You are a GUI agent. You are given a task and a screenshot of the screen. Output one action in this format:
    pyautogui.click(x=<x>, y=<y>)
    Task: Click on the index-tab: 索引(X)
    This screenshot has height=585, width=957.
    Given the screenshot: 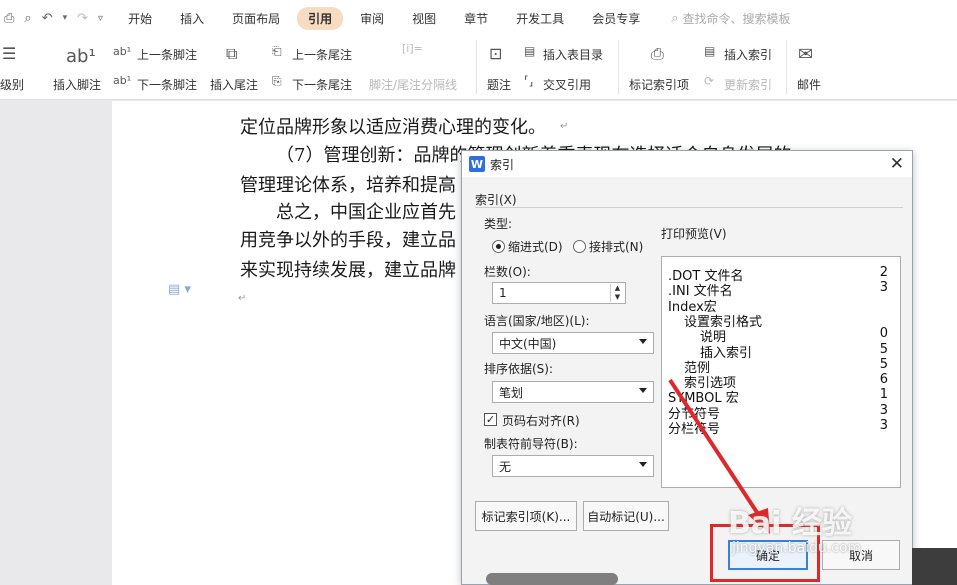 What is the action you would take?
    pyautogui.click(x=496, y=199)
    